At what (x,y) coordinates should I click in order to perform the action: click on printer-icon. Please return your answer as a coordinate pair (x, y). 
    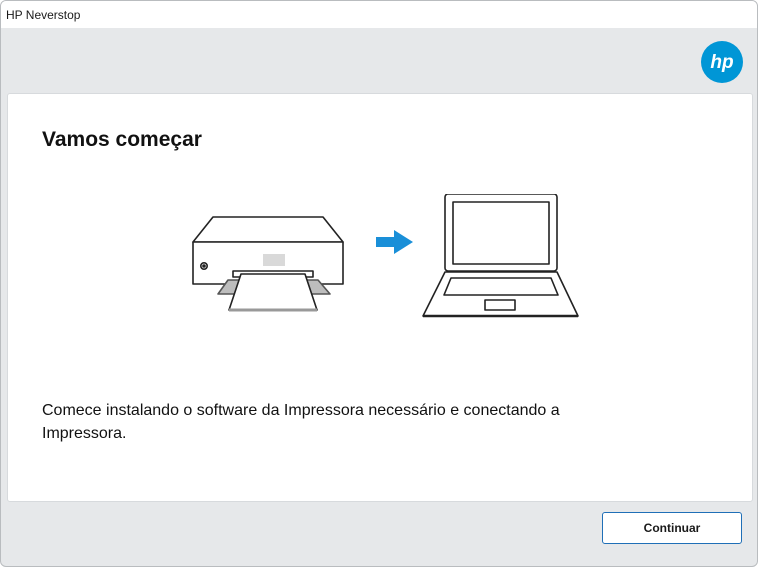
    Looking at the image, I should click on (268, 264).